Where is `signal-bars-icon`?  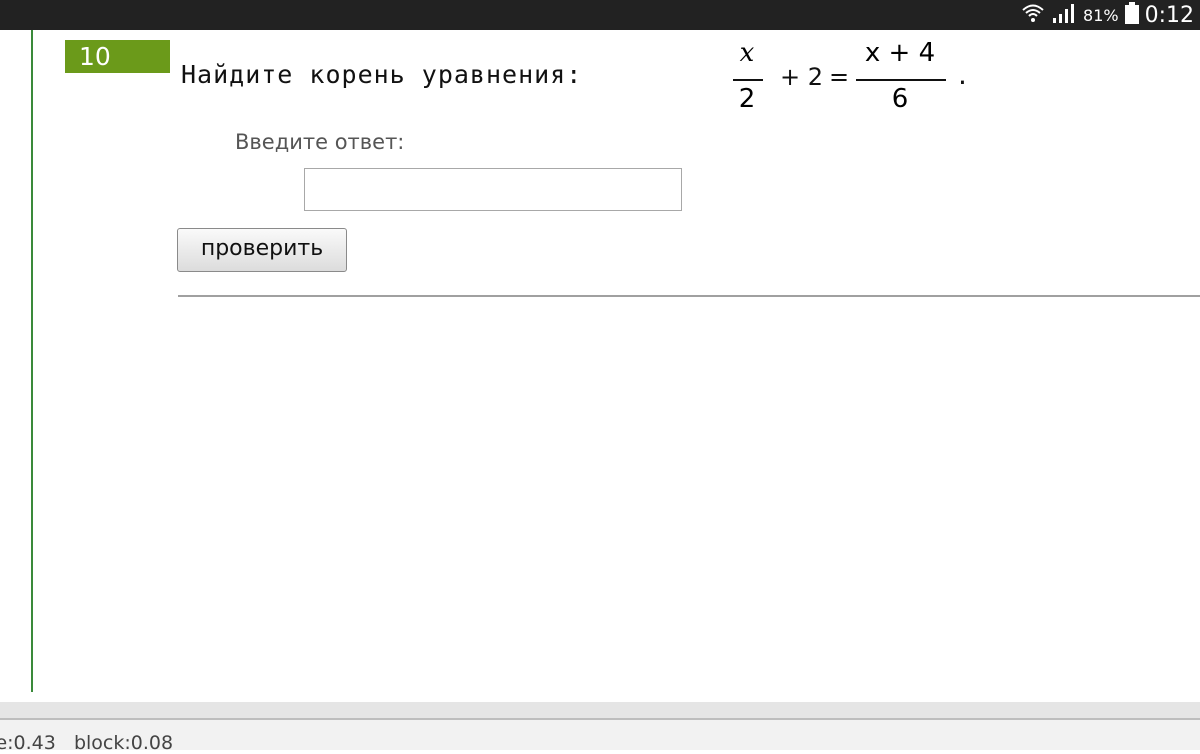
signal-bars-icon is located at coordinates (1064, 15).